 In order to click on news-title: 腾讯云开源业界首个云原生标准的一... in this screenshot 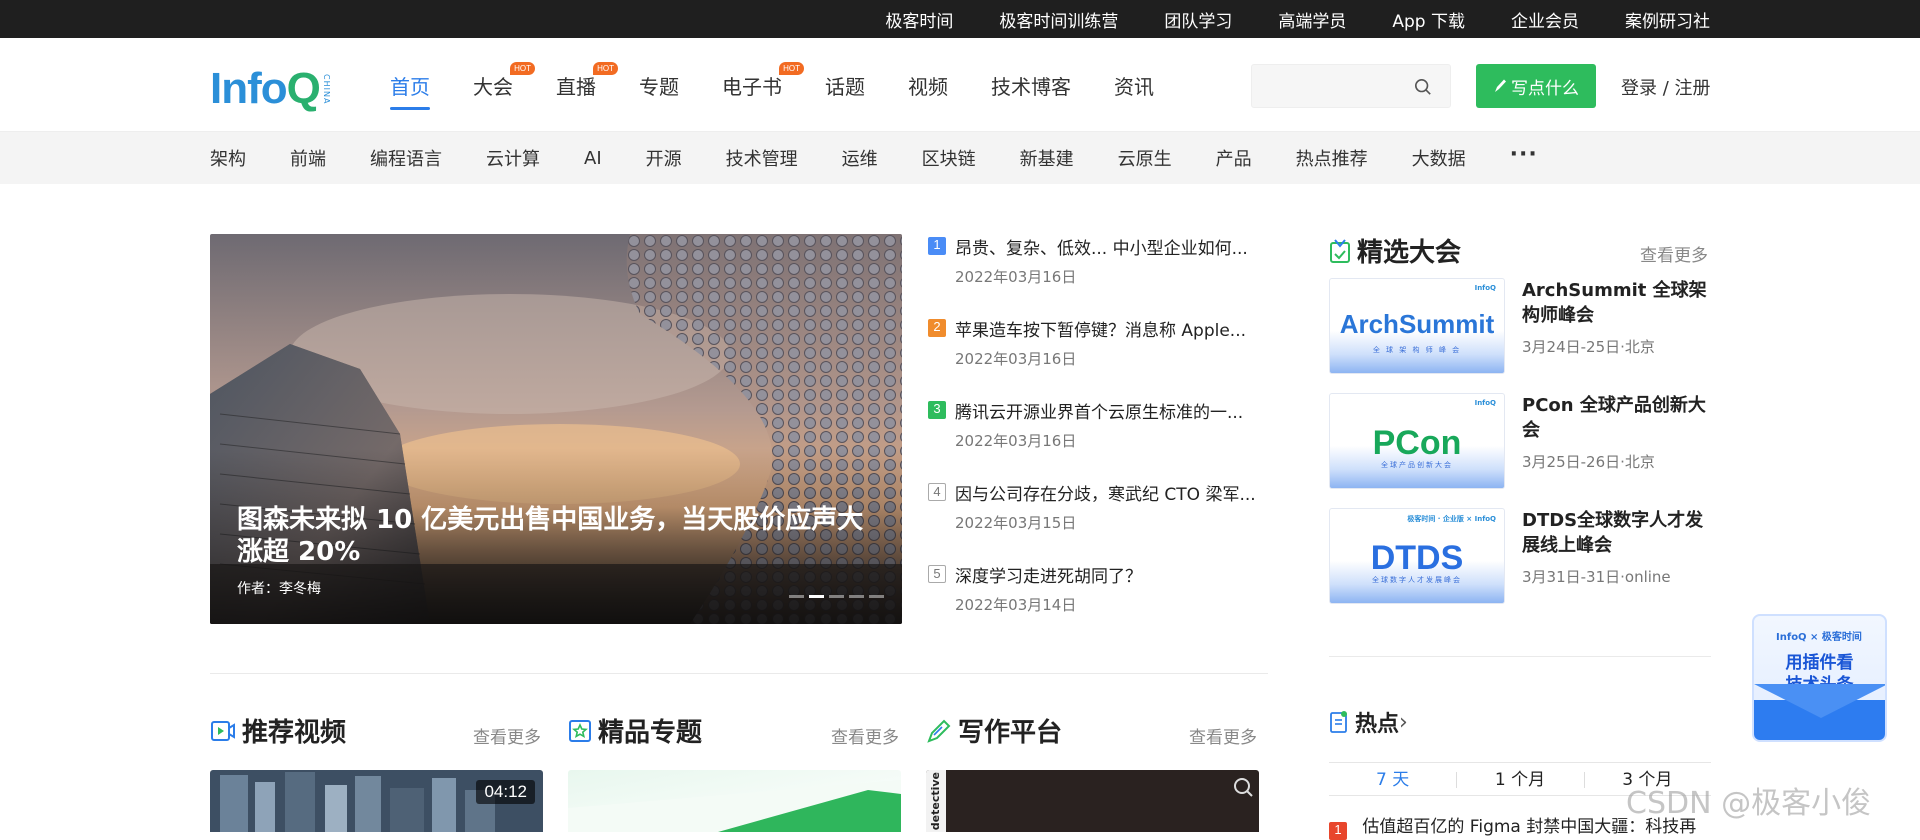, I will do `click(1099, 410)`.